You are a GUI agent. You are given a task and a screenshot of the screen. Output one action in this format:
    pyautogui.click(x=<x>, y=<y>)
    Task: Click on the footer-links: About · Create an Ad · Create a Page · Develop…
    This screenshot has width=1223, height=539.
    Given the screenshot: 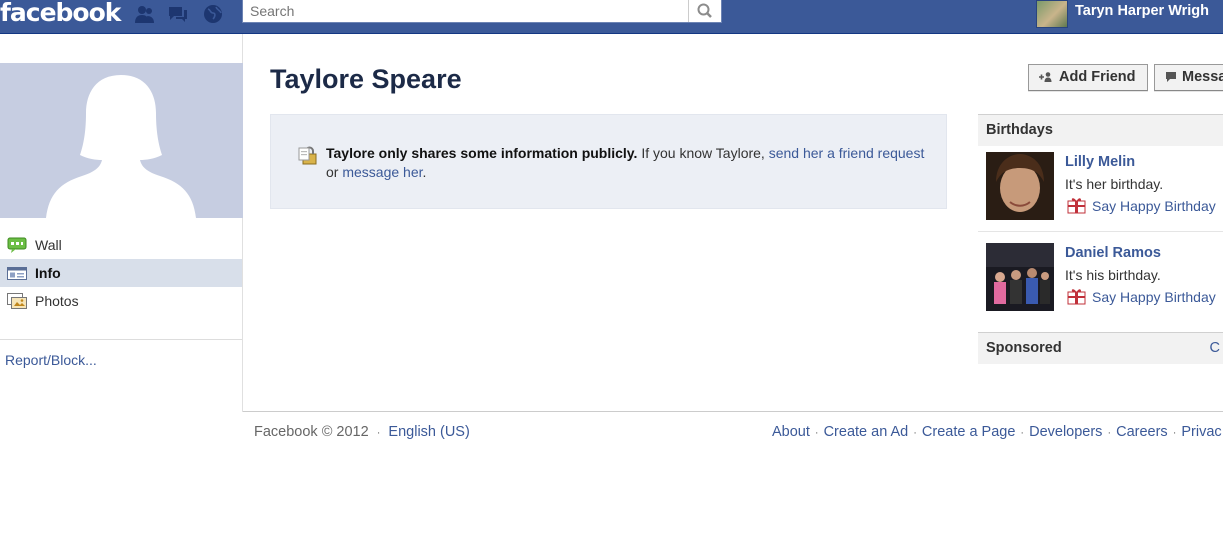 What is the action you would take?
    pyautogui.click(x=997, y=432)
    